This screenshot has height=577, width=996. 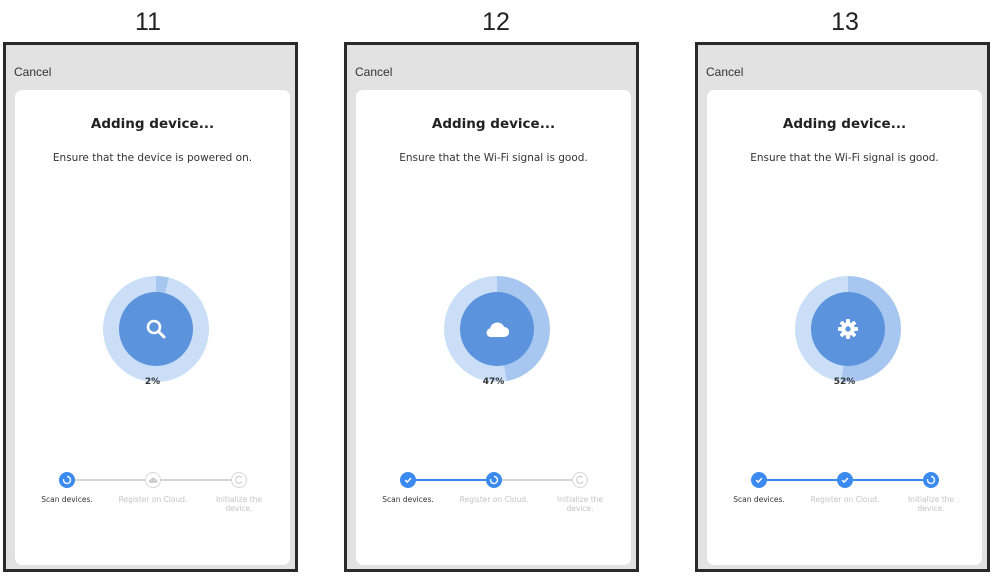 I want to click on step-number: 11, so click(x=148, y=22).